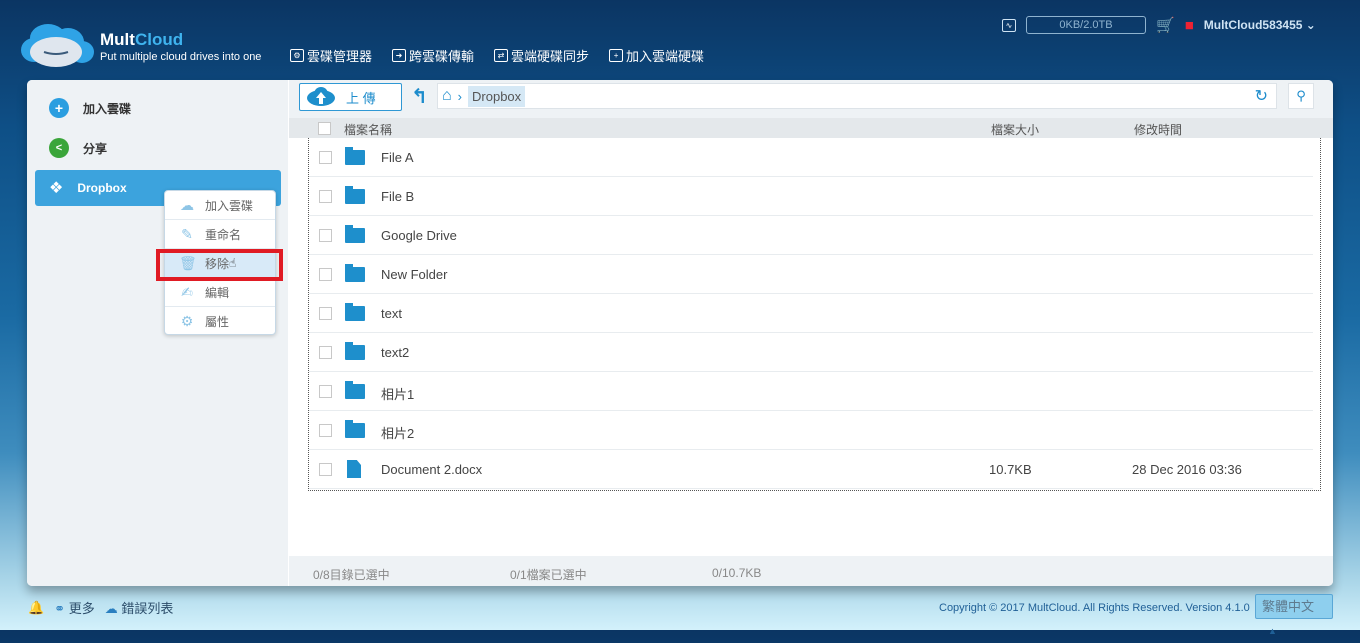 The height and width of the screenshot is (643, 1360). Describe the element at coordinates (811, 128) in the screenshot. I see `table-header: 檔案名稱 檔案大小 修改時間` at that location.